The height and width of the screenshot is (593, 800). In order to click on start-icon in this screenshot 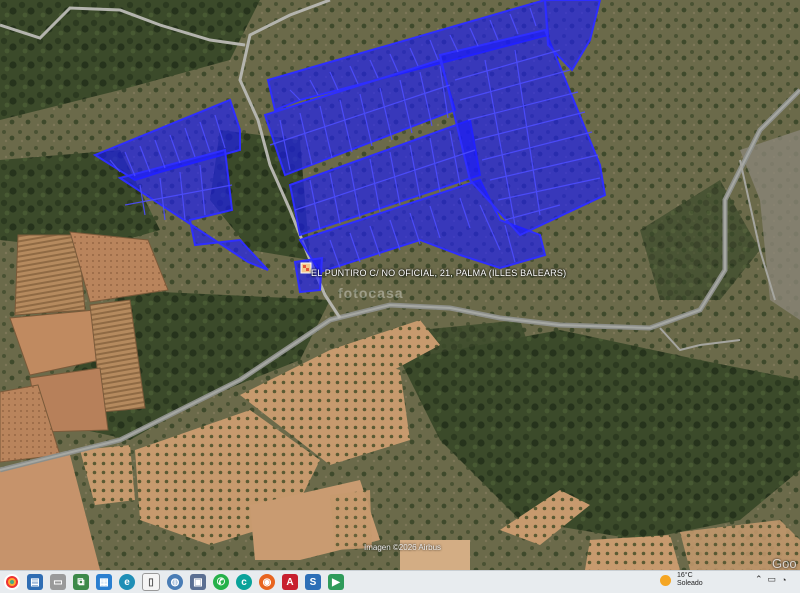, I will do `click(12, 582)`.